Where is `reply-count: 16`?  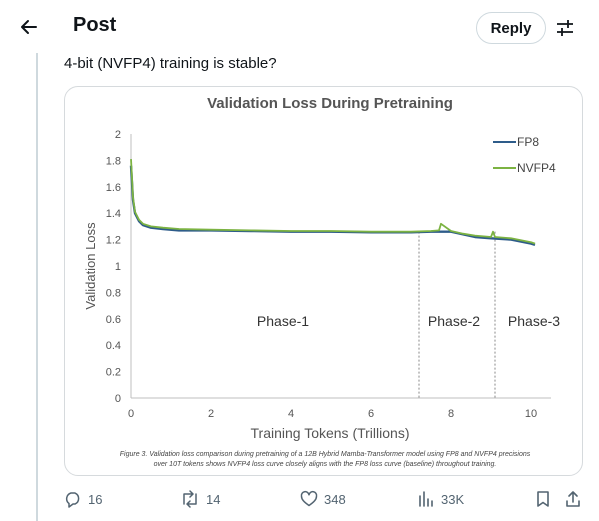
reply-count: 16 is located at coordinates (95, 499).